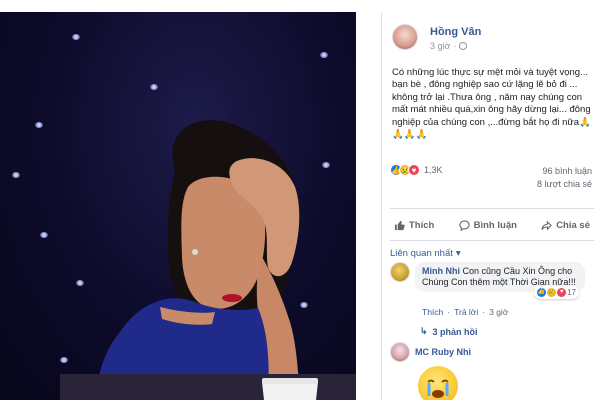  I want to click on like-reaction-icon: 👍, so click(542, 292).